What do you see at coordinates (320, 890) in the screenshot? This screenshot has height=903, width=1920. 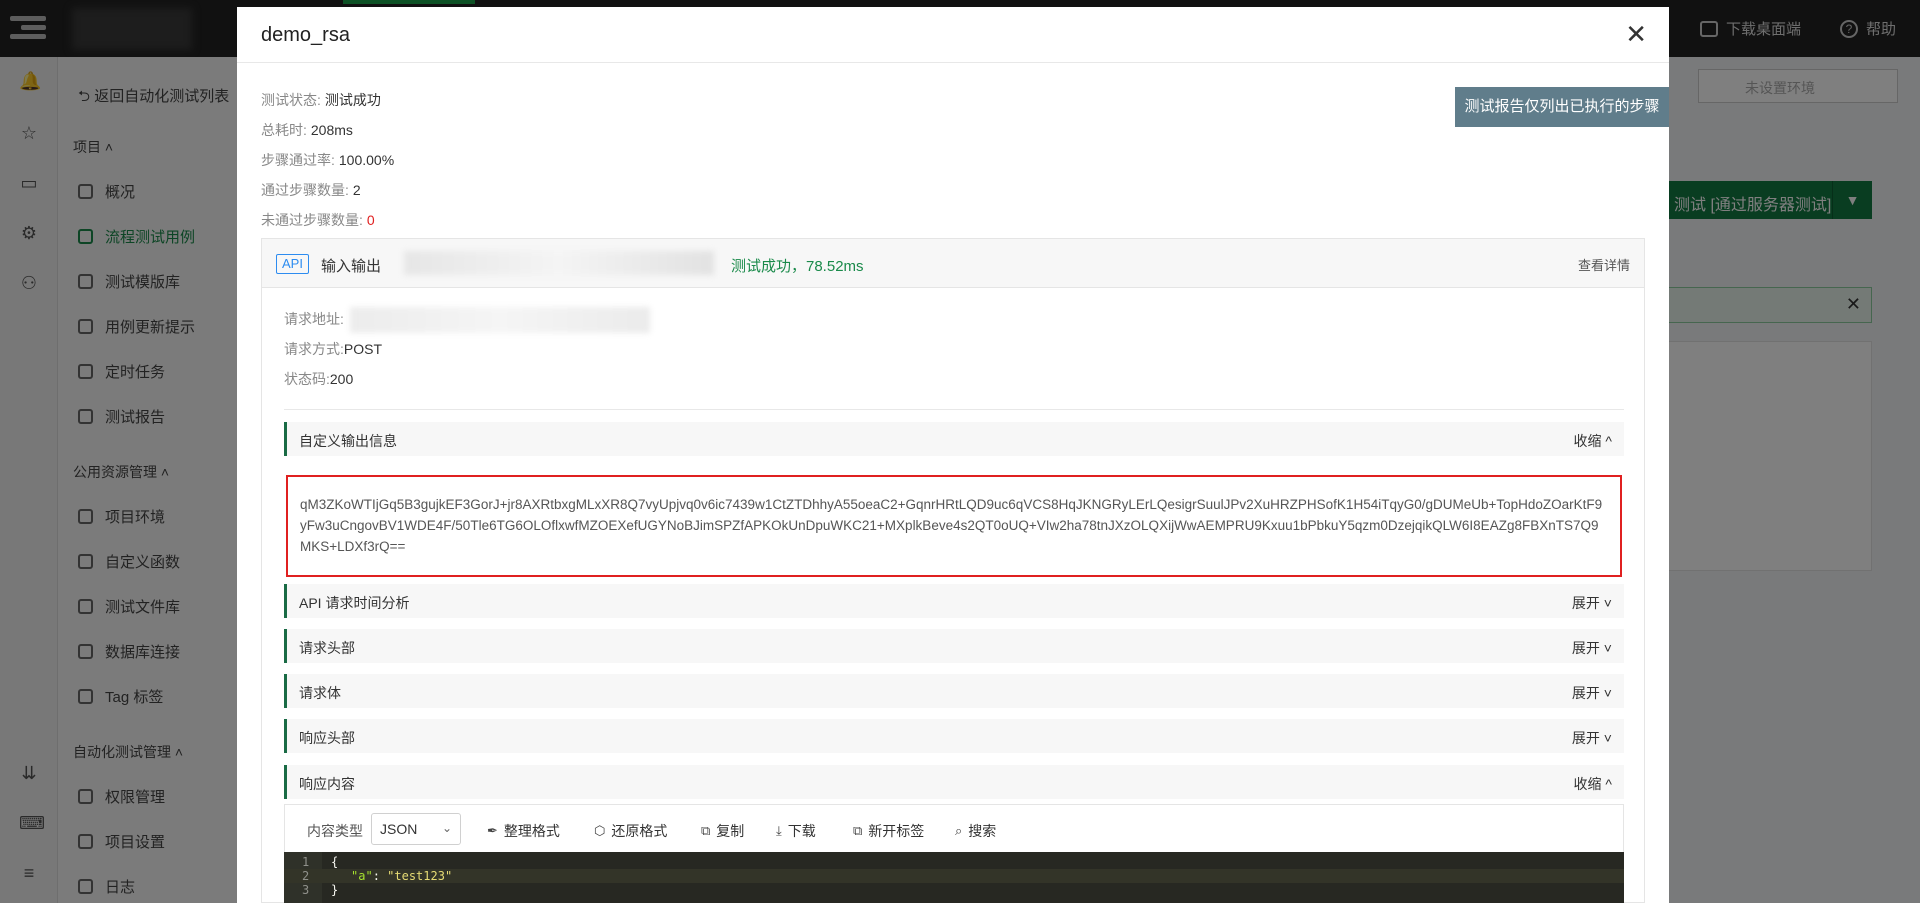 I see `code-line: 3 }` at bounding box center [320, 890].